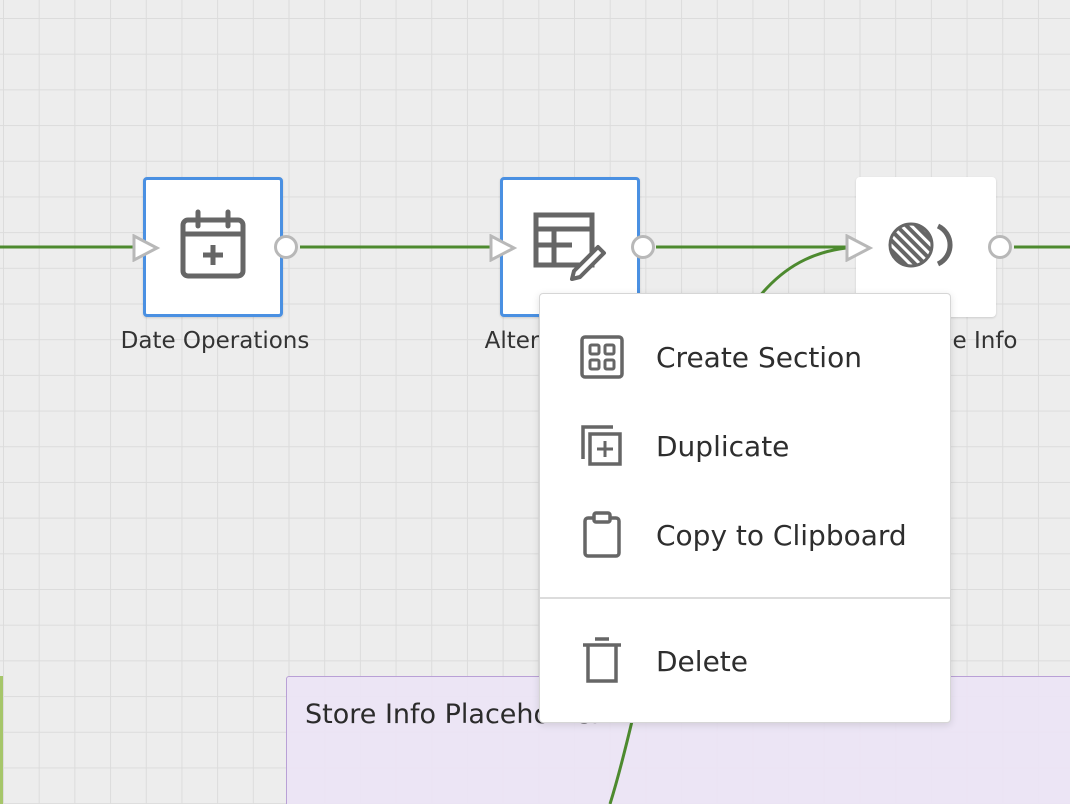  What do you see at coordinates (602, 446) in the screenshot?
I see `duplicate-icon` at bounding box center [602, 446].